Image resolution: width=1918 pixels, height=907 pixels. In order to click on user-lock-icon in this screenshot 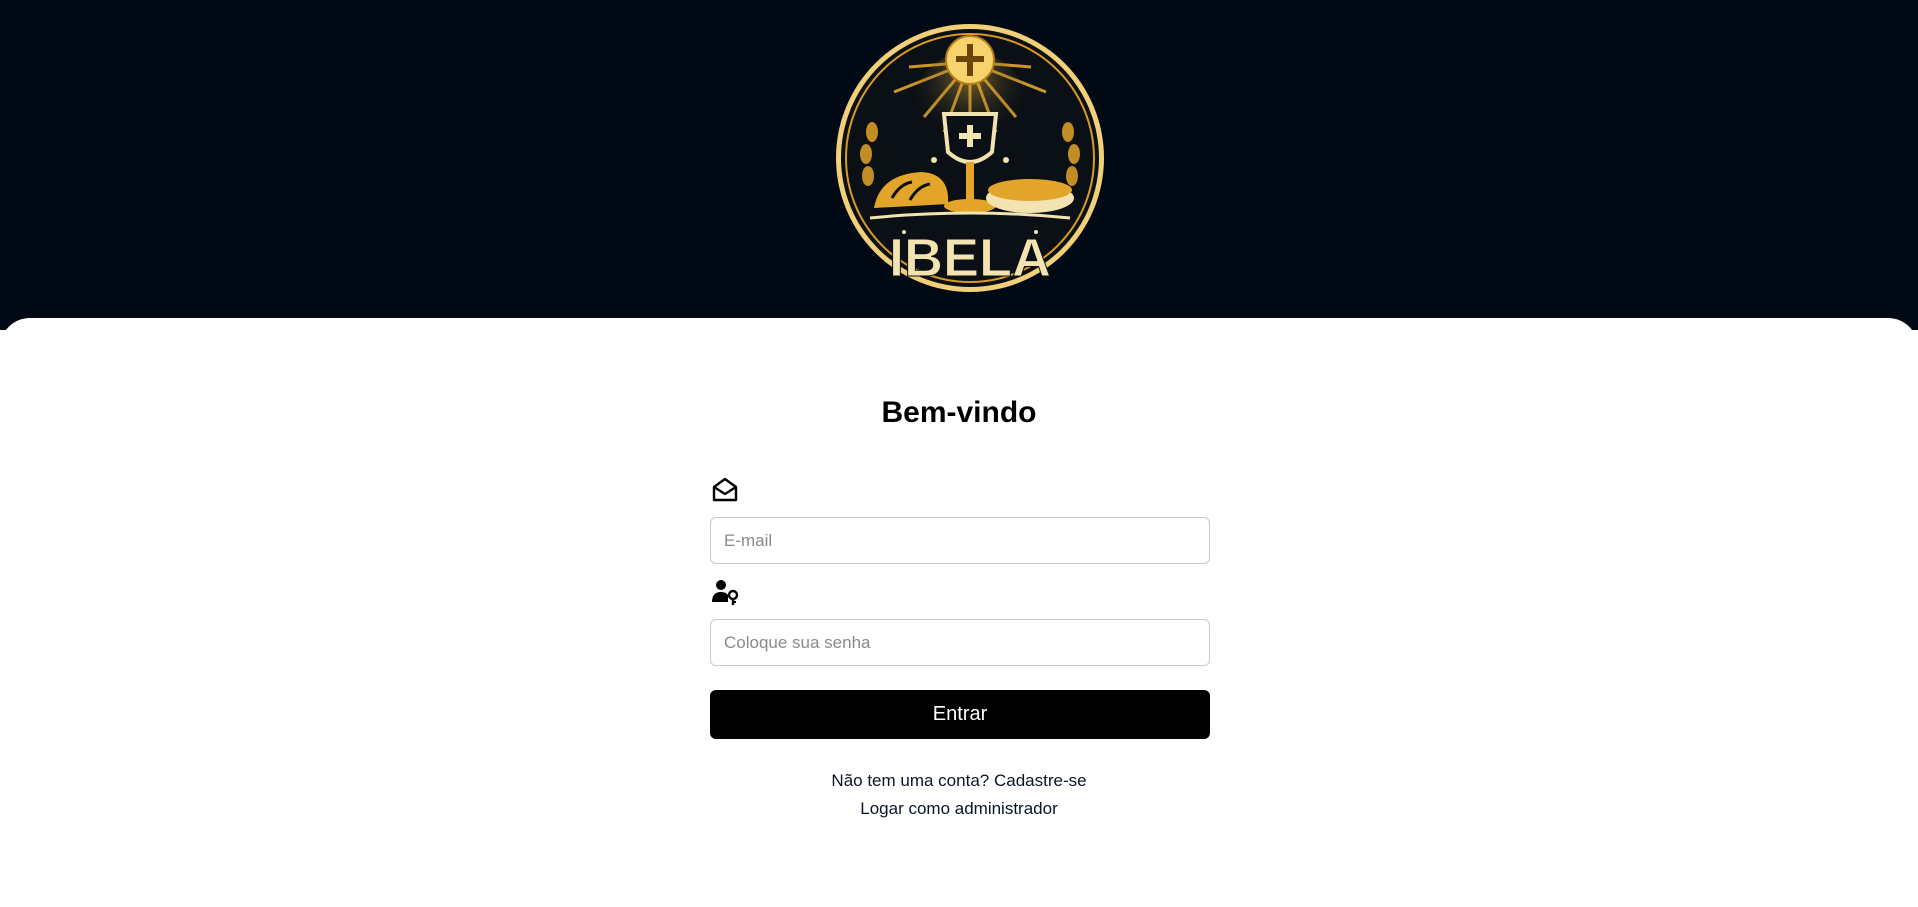, I will do `click(725, 592)`.